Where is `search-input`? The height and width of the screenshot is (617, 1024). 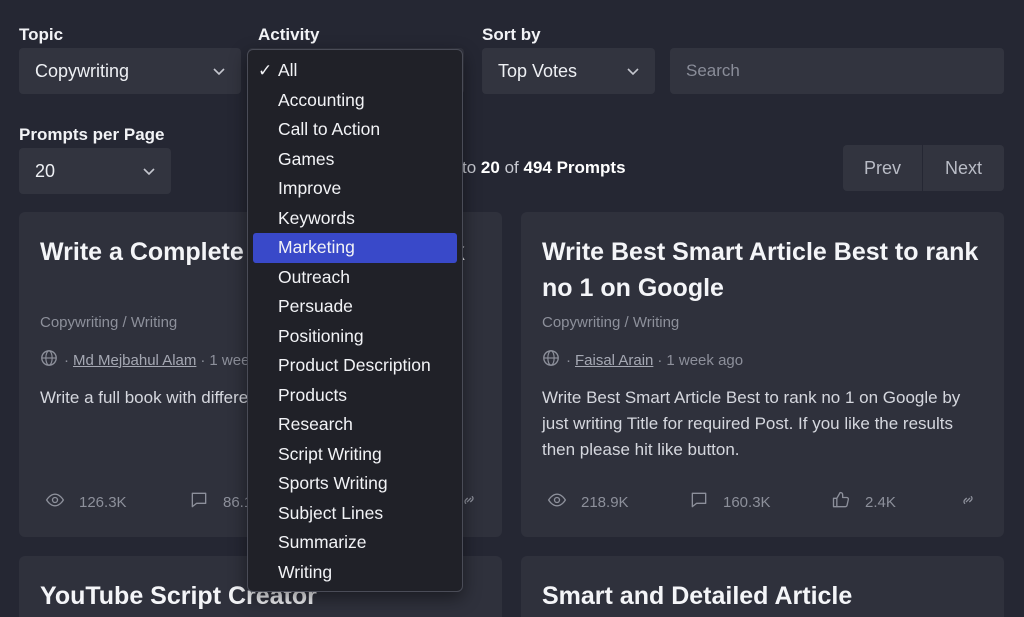
search-input is located at coordinates (837, 71).